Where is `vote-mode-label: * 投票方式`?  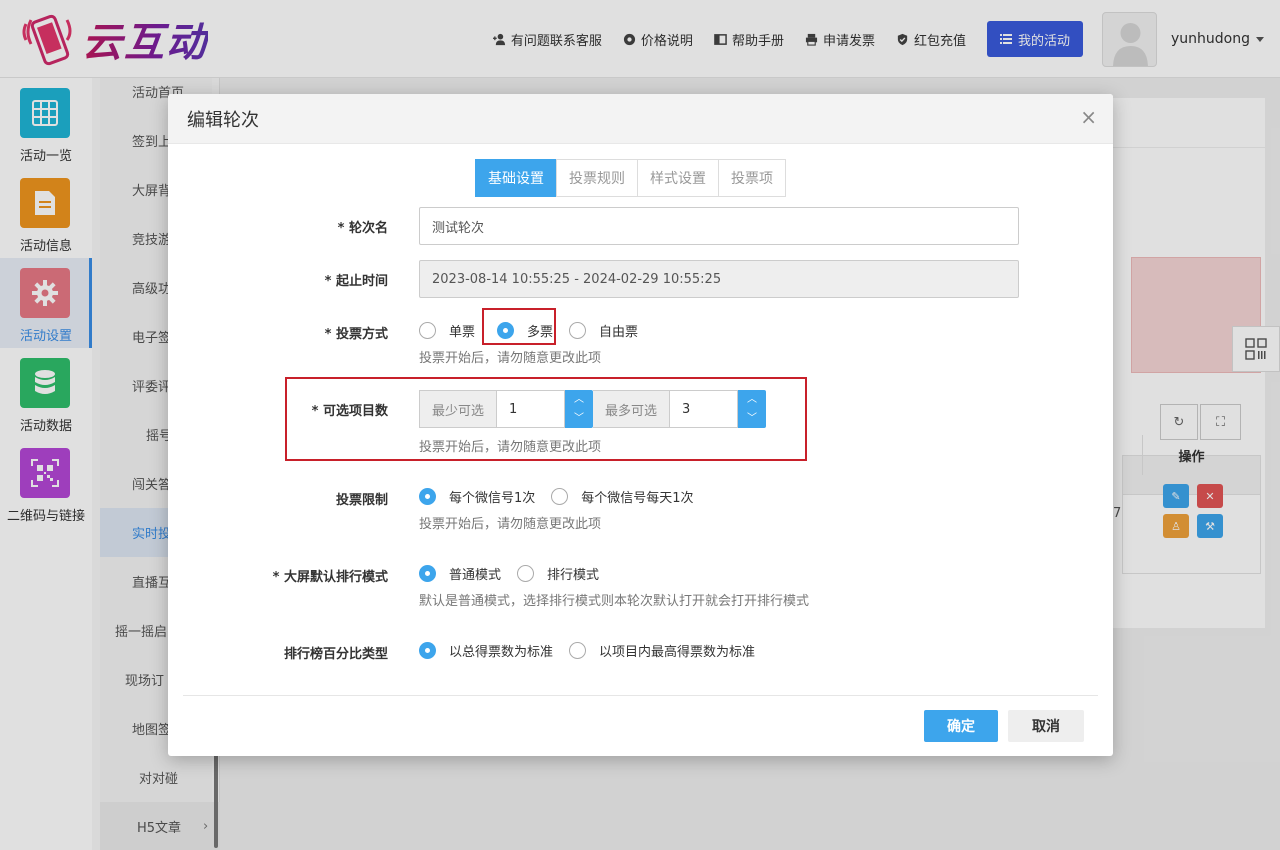
vote-mode-label: * 投票方式 is located at coordinates (356, 334).